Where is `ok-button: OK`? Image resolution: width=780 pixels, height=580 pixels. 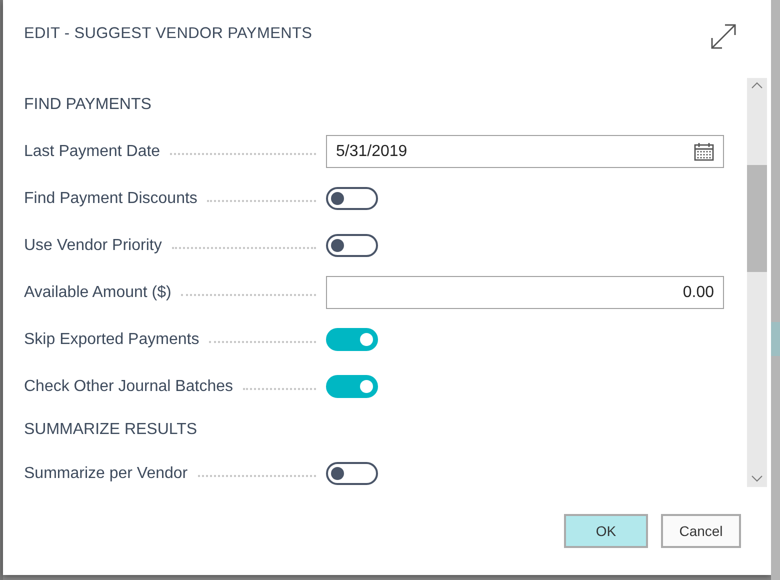 ok-button: OK is located at coordinates (606, 531).